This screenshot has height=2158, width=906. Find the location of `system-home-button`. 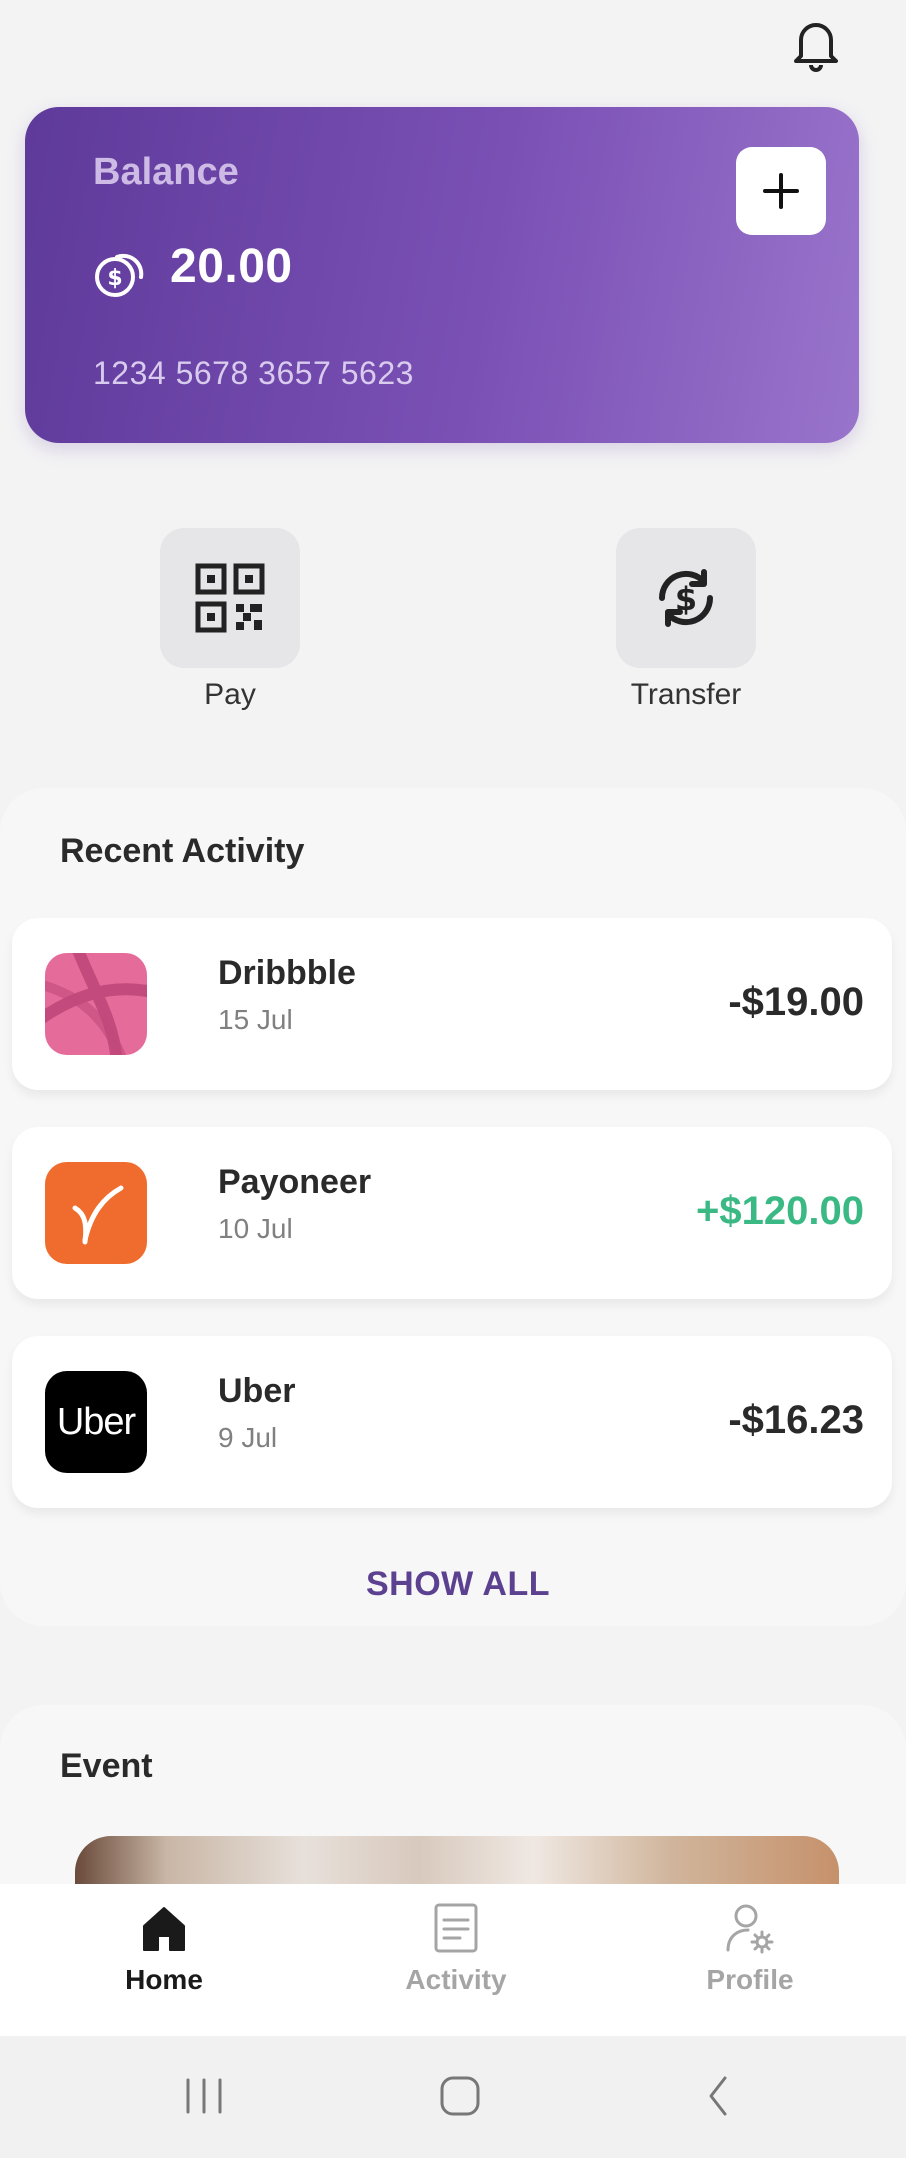

system-home-button is located at coordinates (460, 2096).